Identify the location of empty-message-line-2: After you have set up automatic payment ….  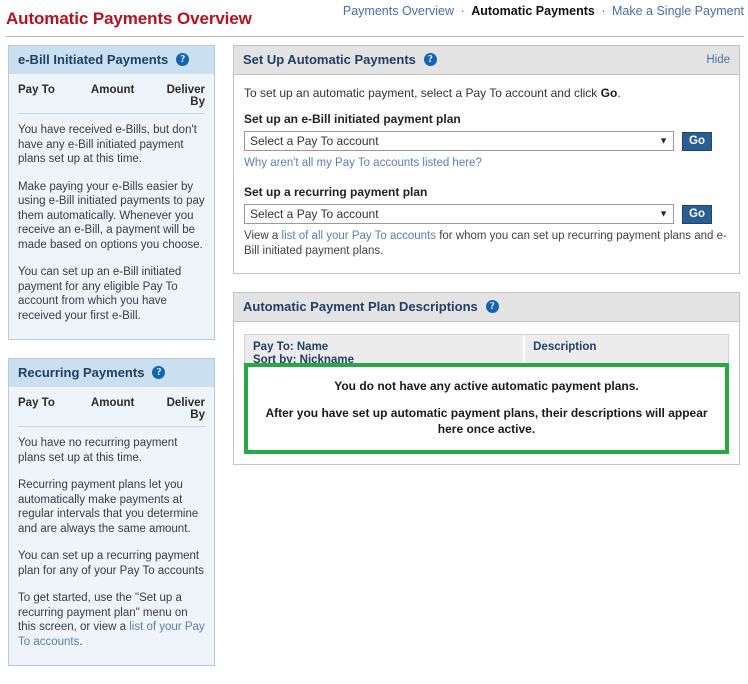
(486, 421).